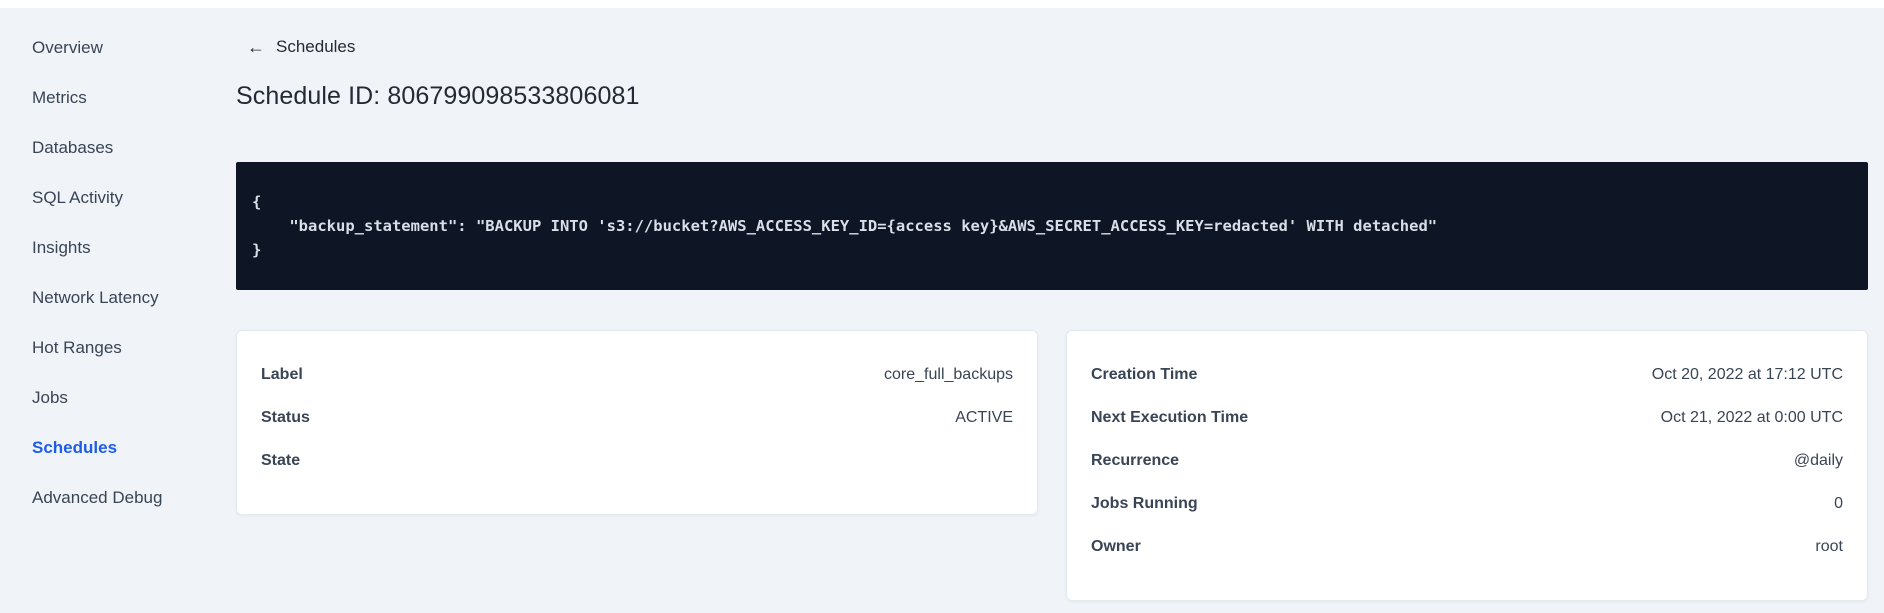 The height and width of the screenshot is (613, 1884). Describe the element at coordinates (134, 198) in the screenshot. I see `sidebar-item-sql-activity: SQL Activity` at that location.